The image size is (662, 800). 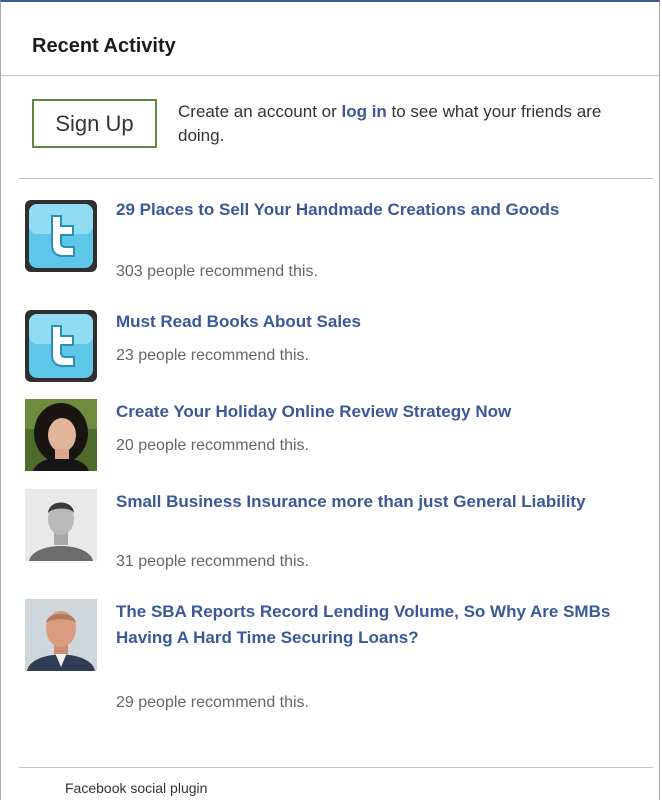 What do you see at coordinates (94, 123) in the screenshot?
I see `sign-up-button: Sign Up` at bounding box center [94, 123].